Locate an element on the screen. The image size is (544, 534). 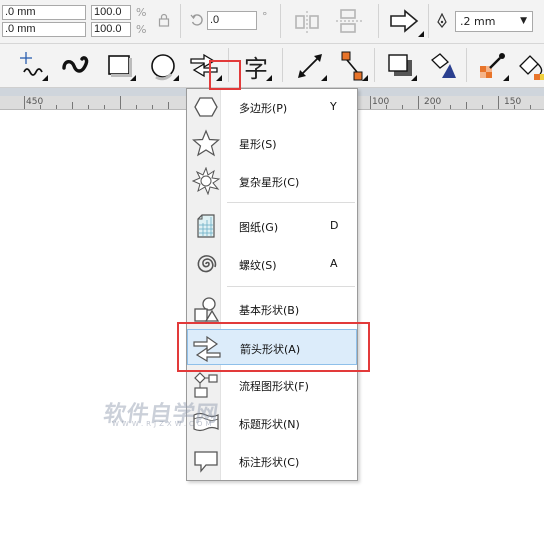
scale-y-field: 100.0 is located at coordinates (111, 29).